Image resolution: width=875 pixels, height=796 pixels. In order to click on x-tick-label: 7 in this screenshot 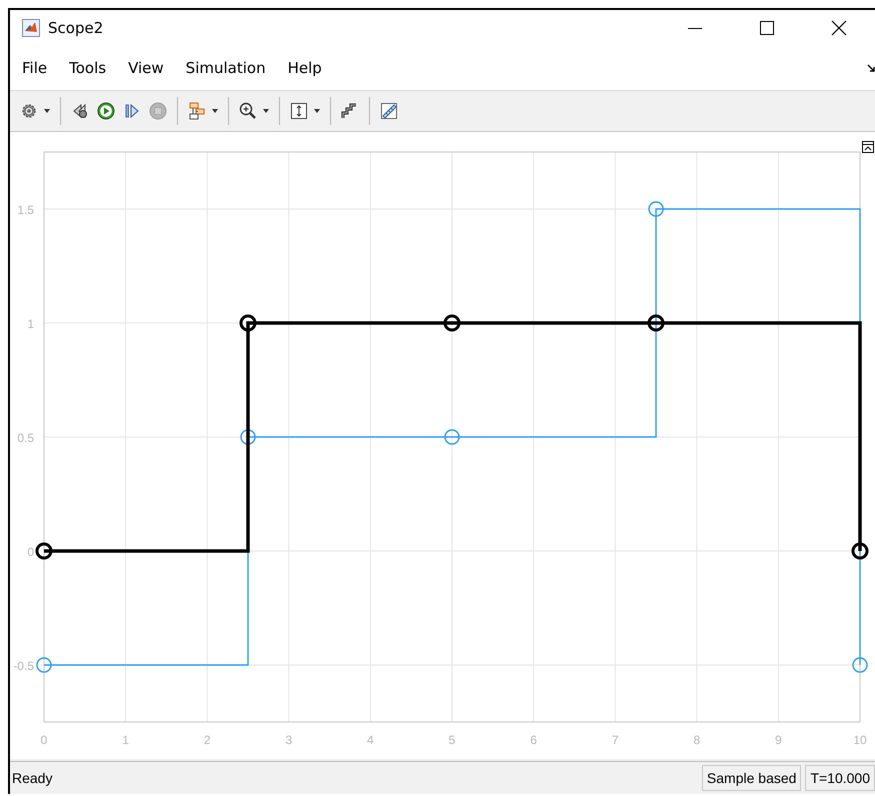, I will do `click(615, 740)`.